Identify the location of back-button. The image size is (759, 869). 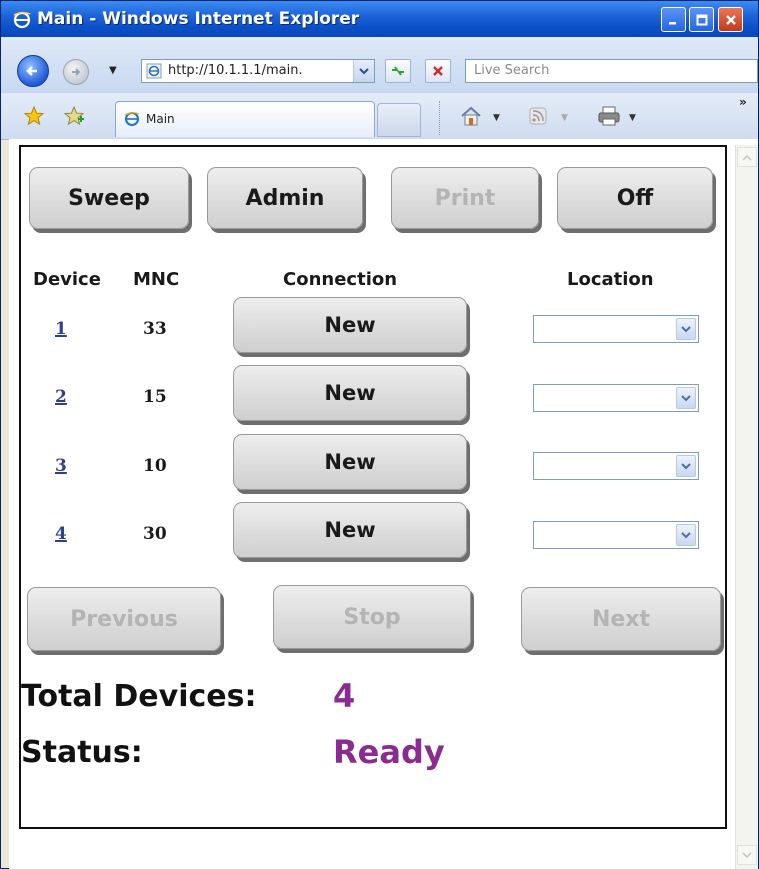
(33, 71).